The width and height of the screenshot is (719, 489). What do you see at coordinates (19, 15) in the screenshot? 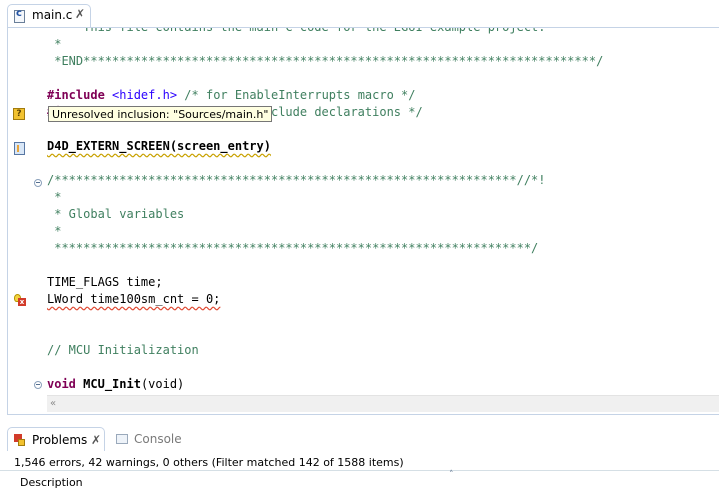
I see `c-source-file-icon` at bounding box center [19, 15].